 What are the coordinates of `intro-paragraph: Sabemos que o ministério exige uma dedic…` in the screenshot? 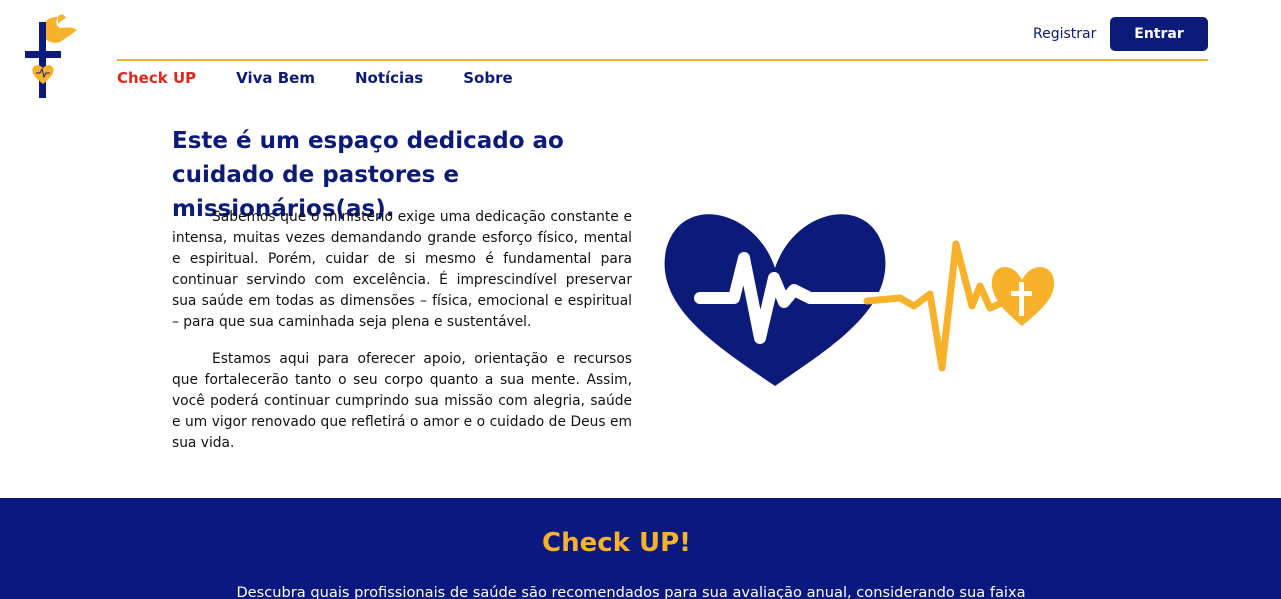 It's located at (402, 269).